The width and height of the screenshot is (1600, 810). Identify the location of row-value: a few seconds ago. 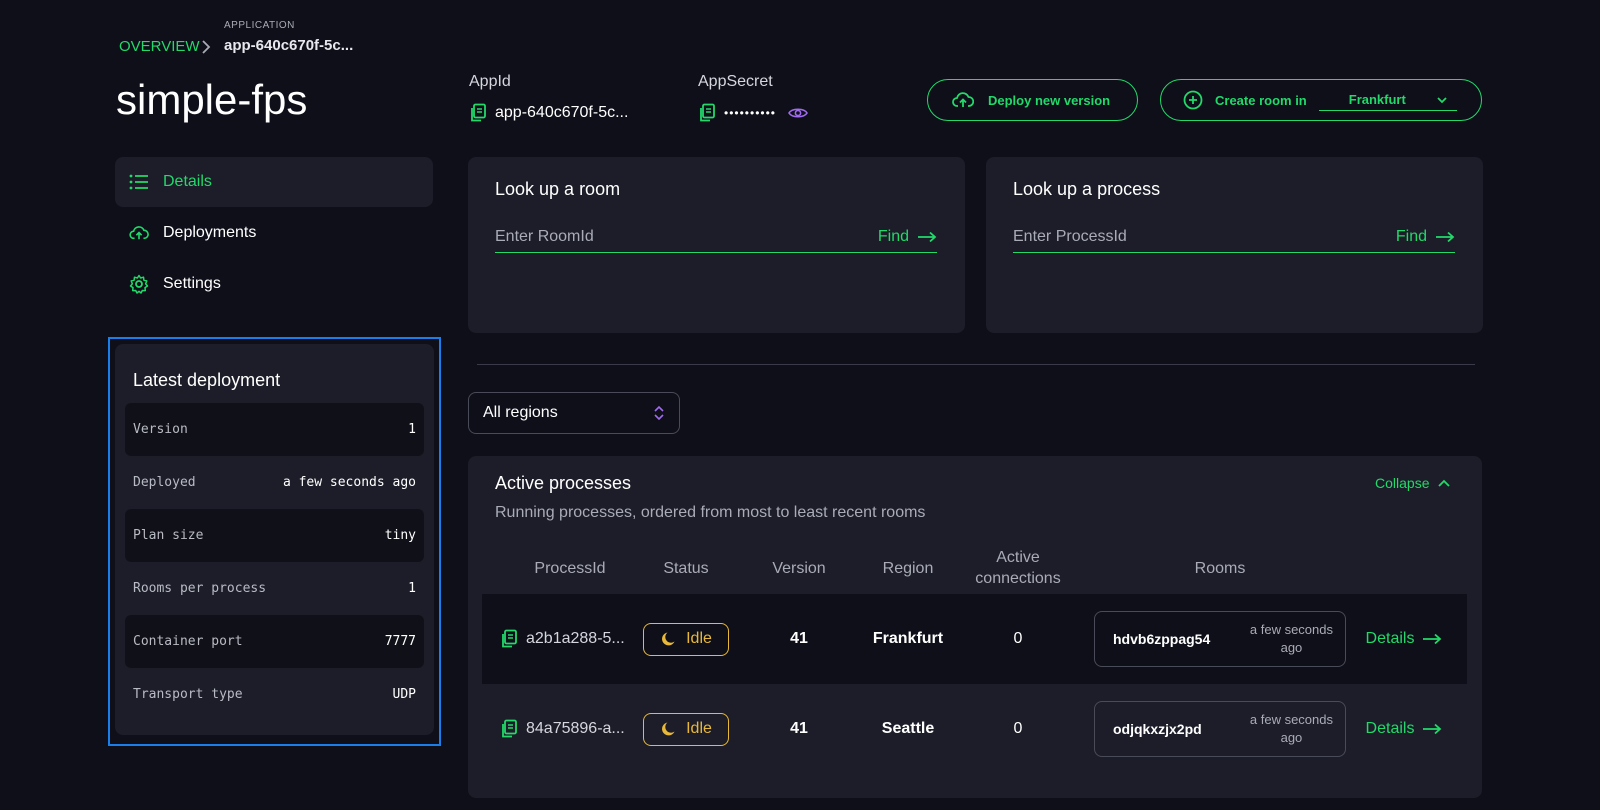
(349, 482).